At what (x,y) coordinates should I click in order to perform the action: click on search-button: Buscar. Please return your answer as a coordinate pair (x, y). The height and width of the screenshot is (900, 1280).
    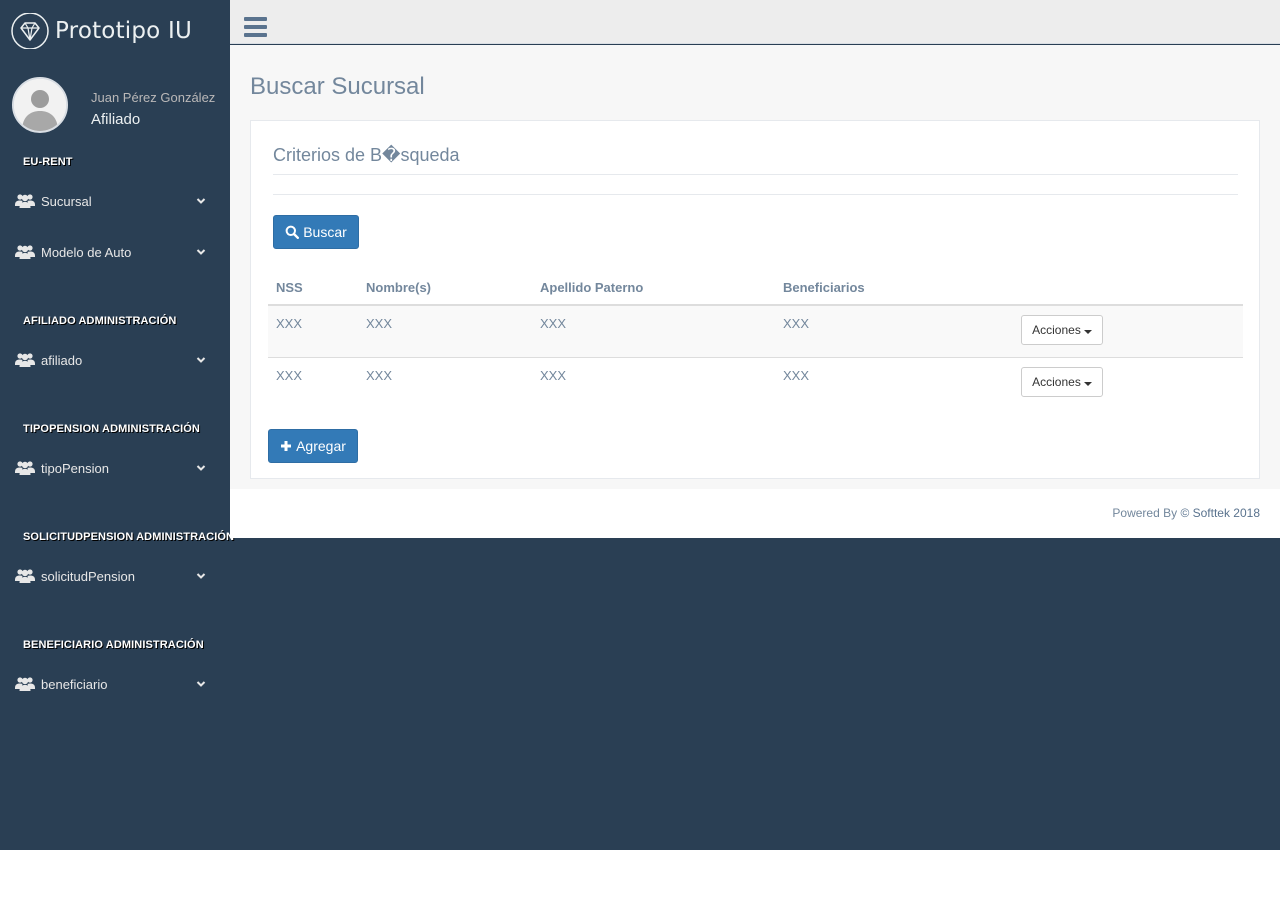
    Looking at the image, I should click on (316, 232).